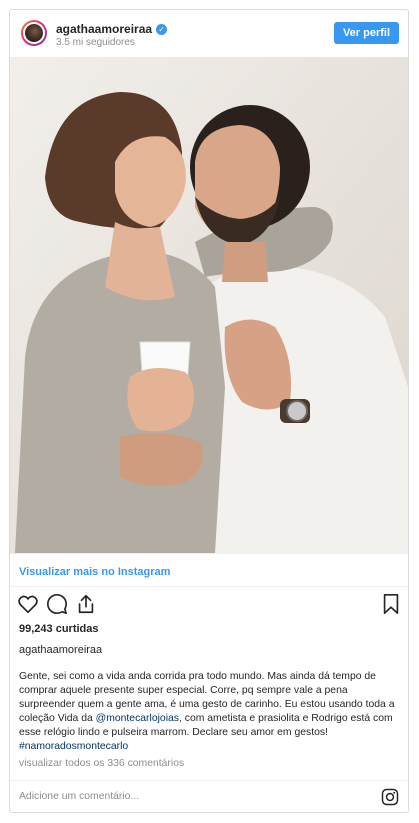 This screenshot has width=419, height=823. What do you see at coordinates (162, 29) in the screenshot?
I see `verified-badge-icon: ✓` at bounding box center [162, 29].